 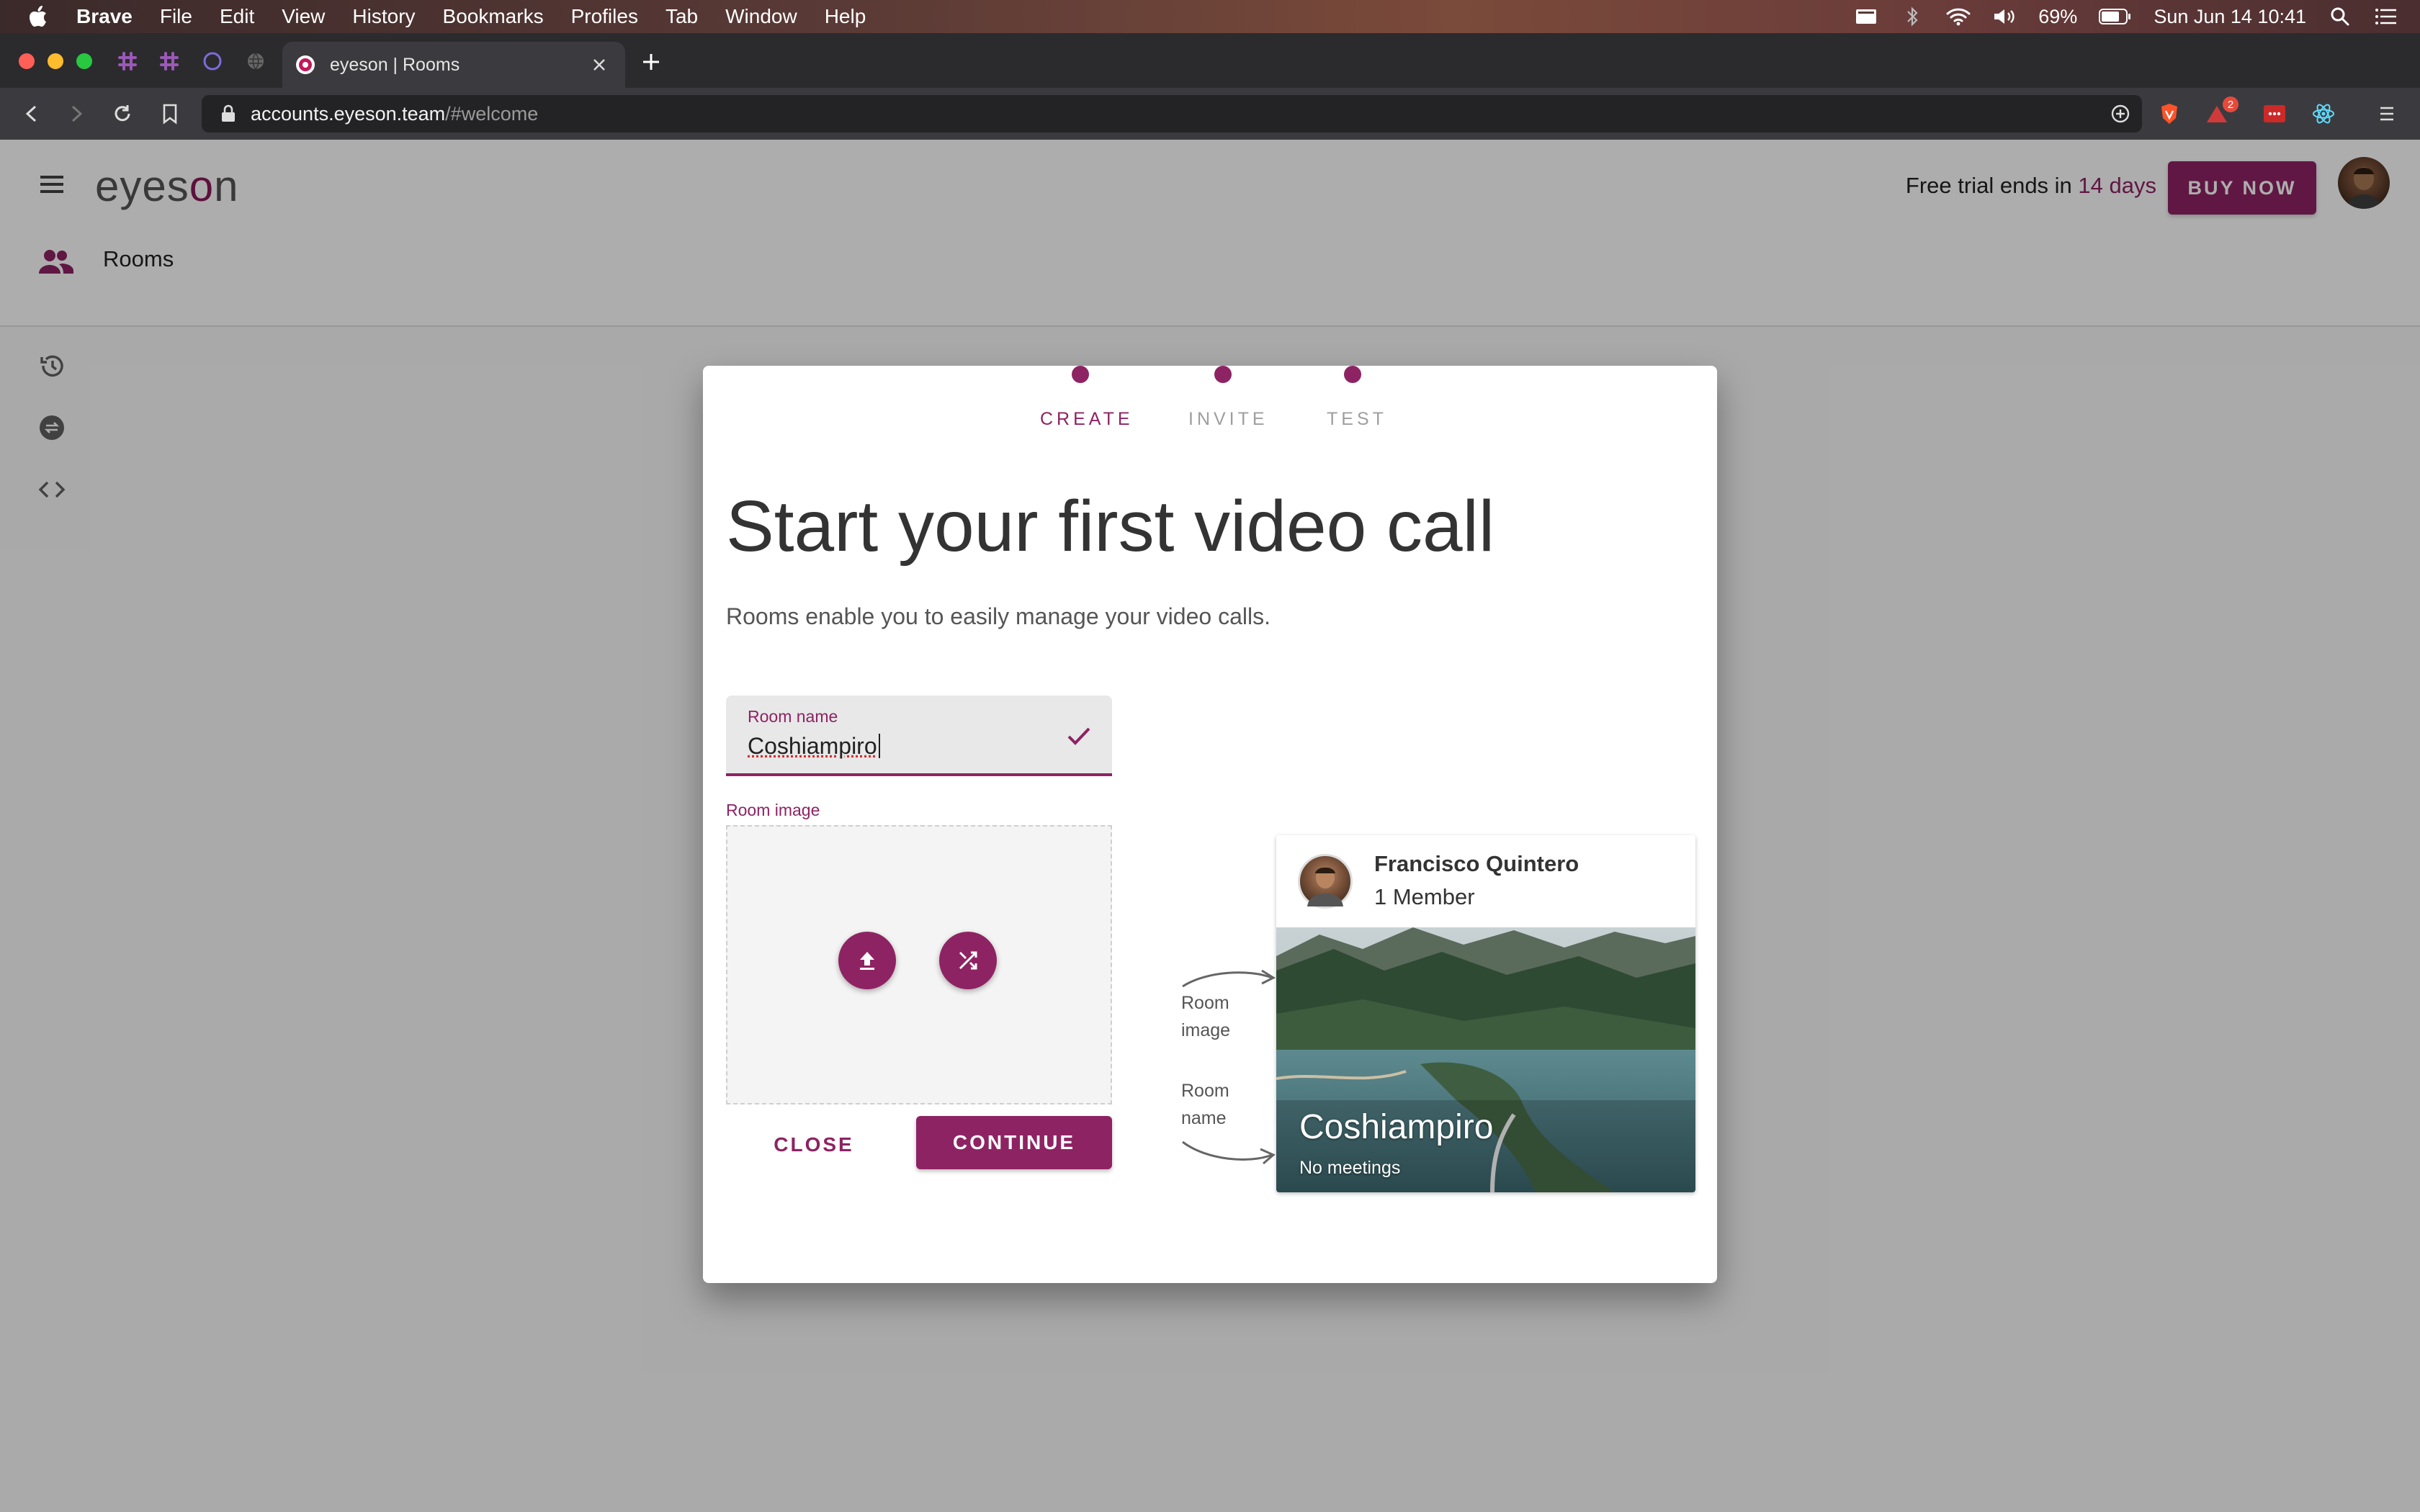 I want to click on loader-icon, so click(x=212, y=61).